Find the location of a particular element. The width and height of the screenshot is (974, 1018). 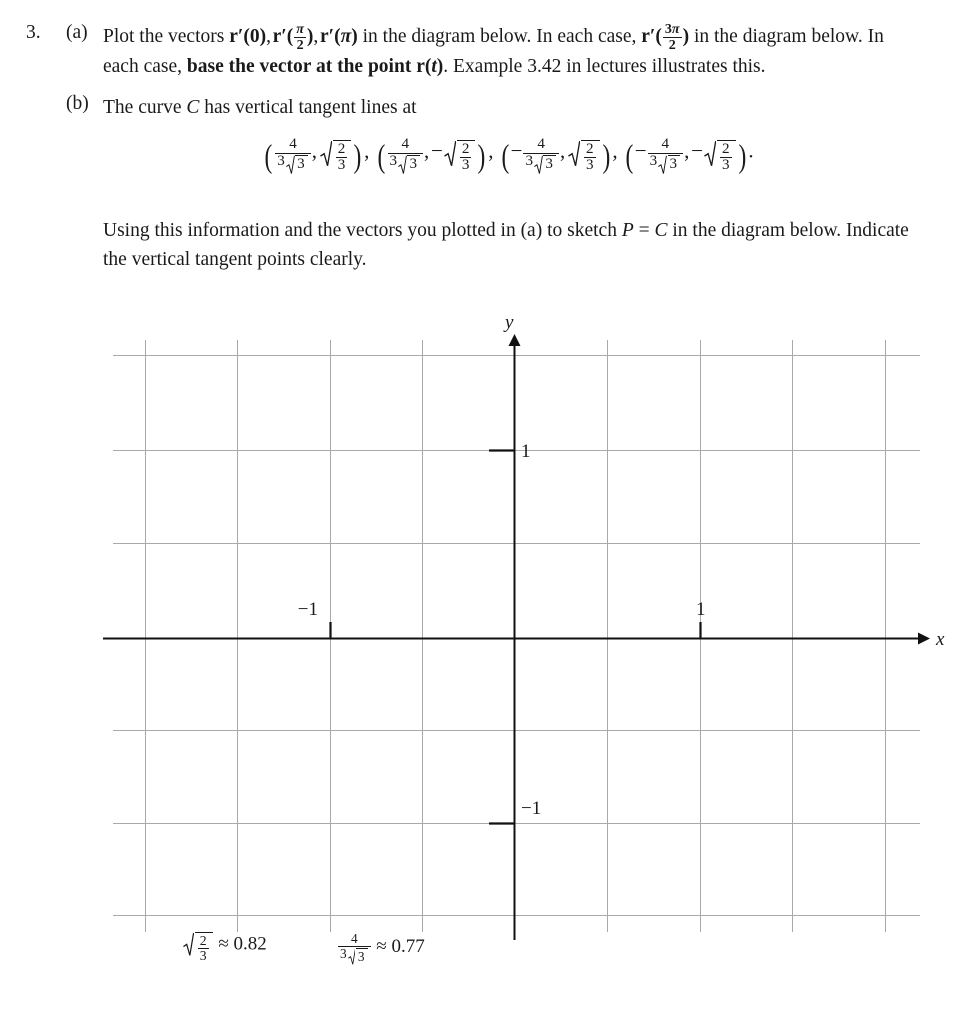

radicand-3-c: 3 is located at coordinates (549, 164).